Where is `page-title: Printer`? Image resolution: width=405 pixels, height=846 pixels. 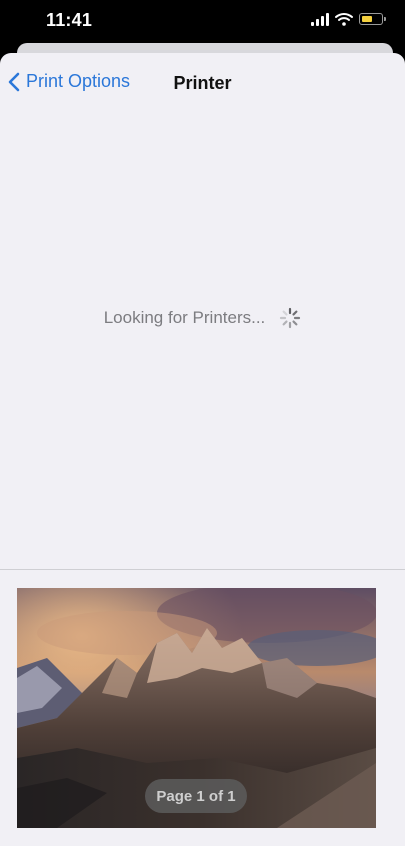 page-title: Printer is located at coordinates (202, 83).